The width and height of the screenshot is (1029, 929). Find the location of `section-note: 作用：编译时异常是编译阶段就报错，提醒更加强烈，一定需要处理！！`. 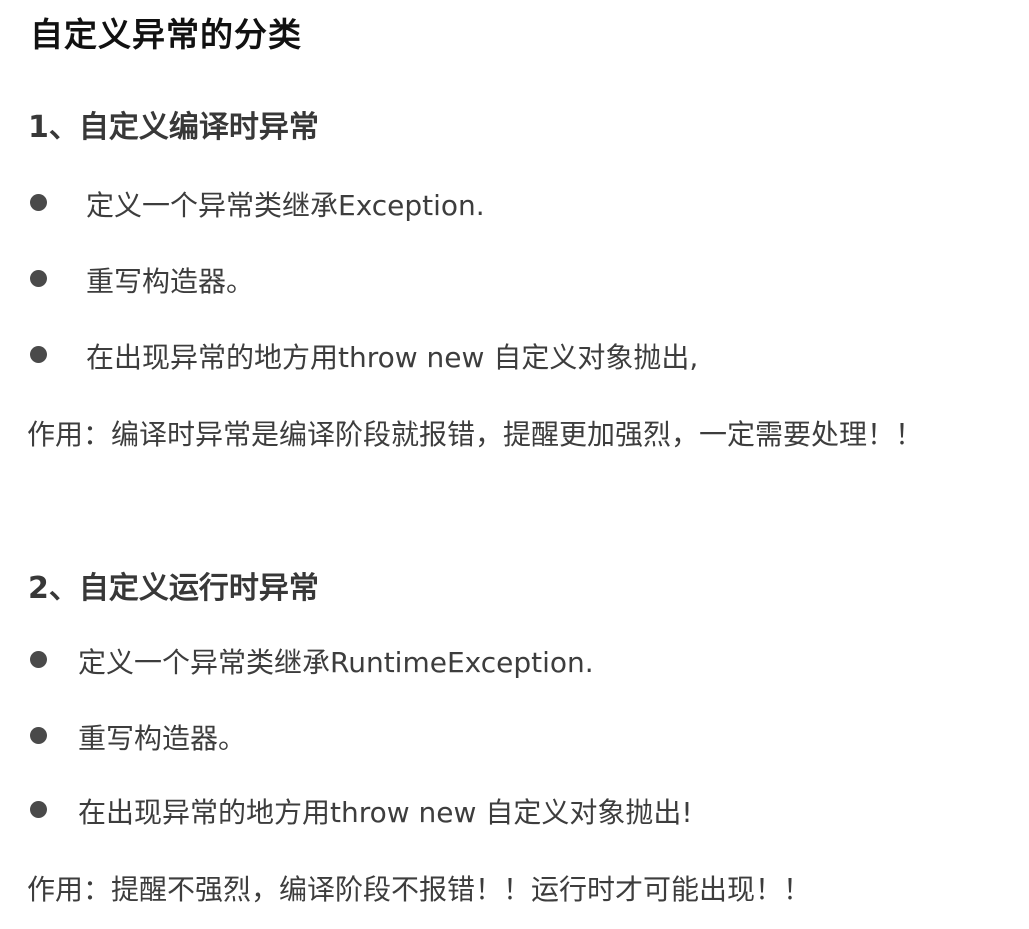

section-note: 作用：编译时异常是编译阶段就报错，提醒更加强烈，一定需要处理！！ is located at coordinates (475, 434).